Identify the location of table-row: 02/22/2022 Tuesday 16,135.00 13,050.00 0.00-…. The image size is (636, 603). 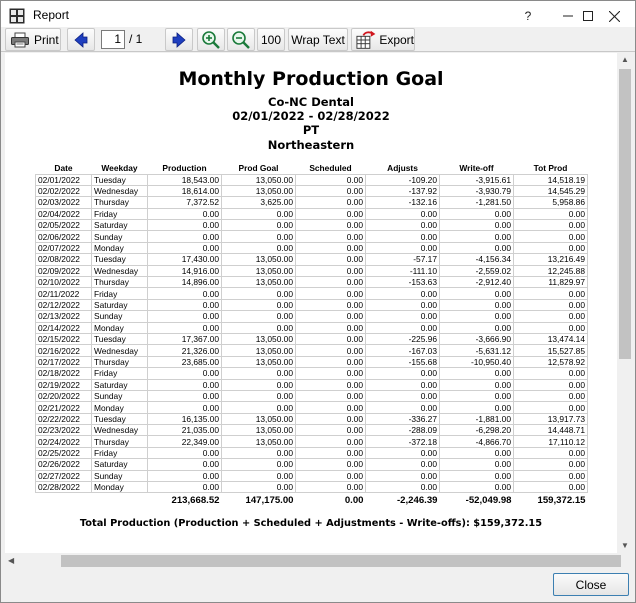
(311, 419).